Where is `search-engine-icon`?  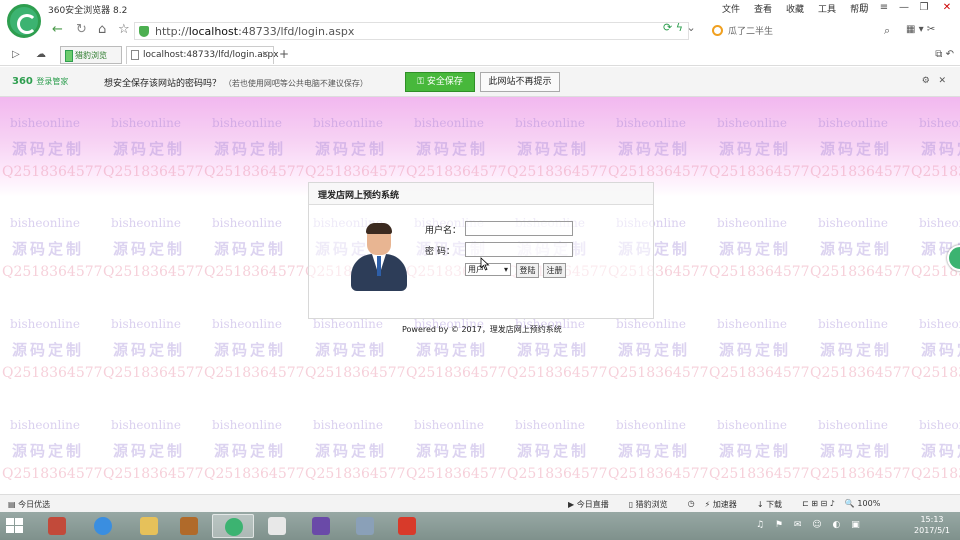 search-engine-icon is located at coordinates (717, 30).